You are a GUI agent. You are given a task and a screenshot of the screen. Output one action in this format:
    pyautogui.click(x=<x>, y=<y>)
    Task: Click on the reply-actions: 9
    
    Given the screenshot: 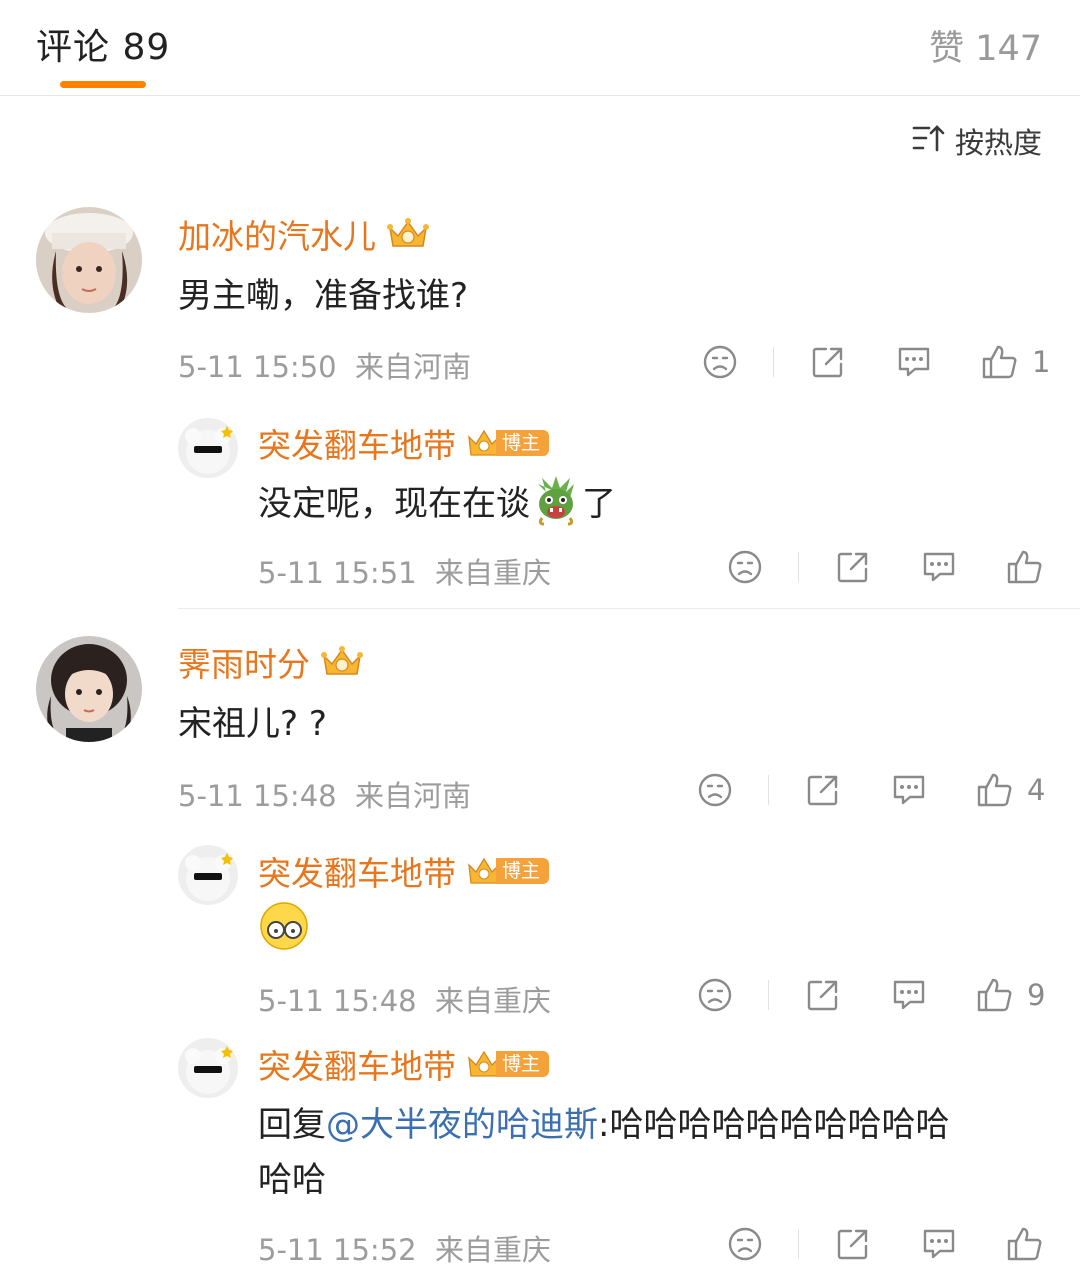 What is the action you would take?
    pyautogui.click(x=870, y=995)
    